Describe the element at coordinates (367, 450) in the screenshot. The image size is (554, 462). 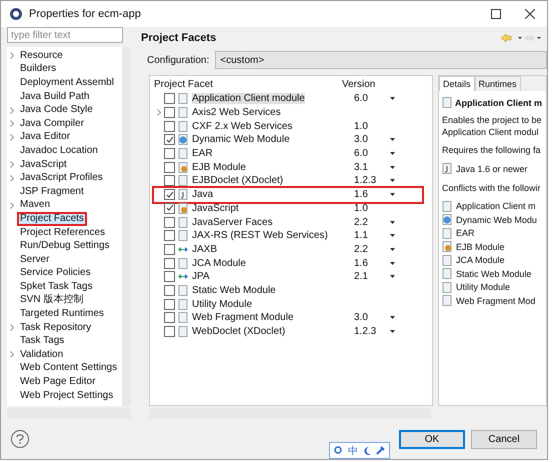
I see `moon-icon` at that location.